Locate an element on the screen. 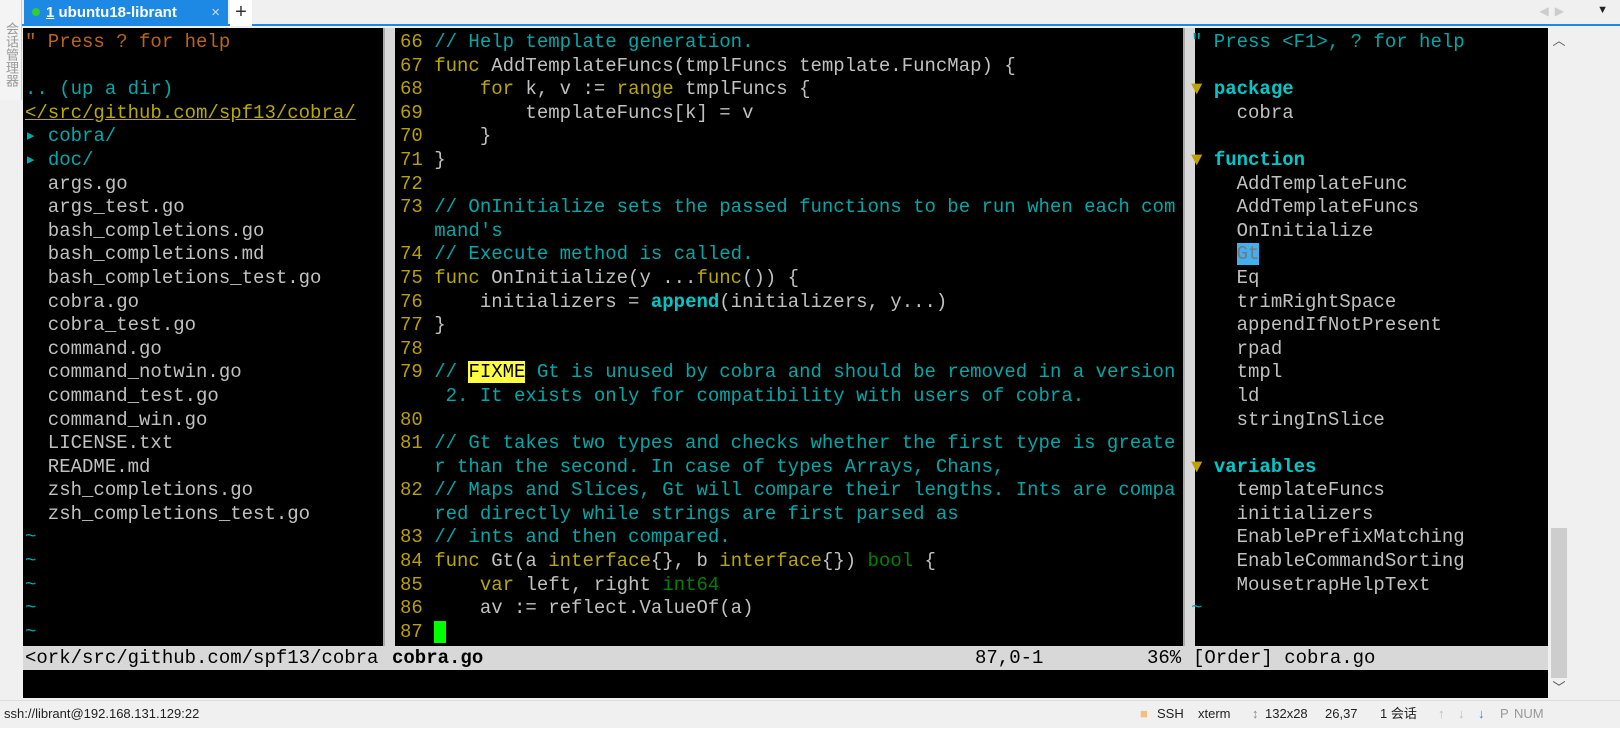 The image size is (1620, 748). tag-item: ~ is located at coordinates (1366, 609).